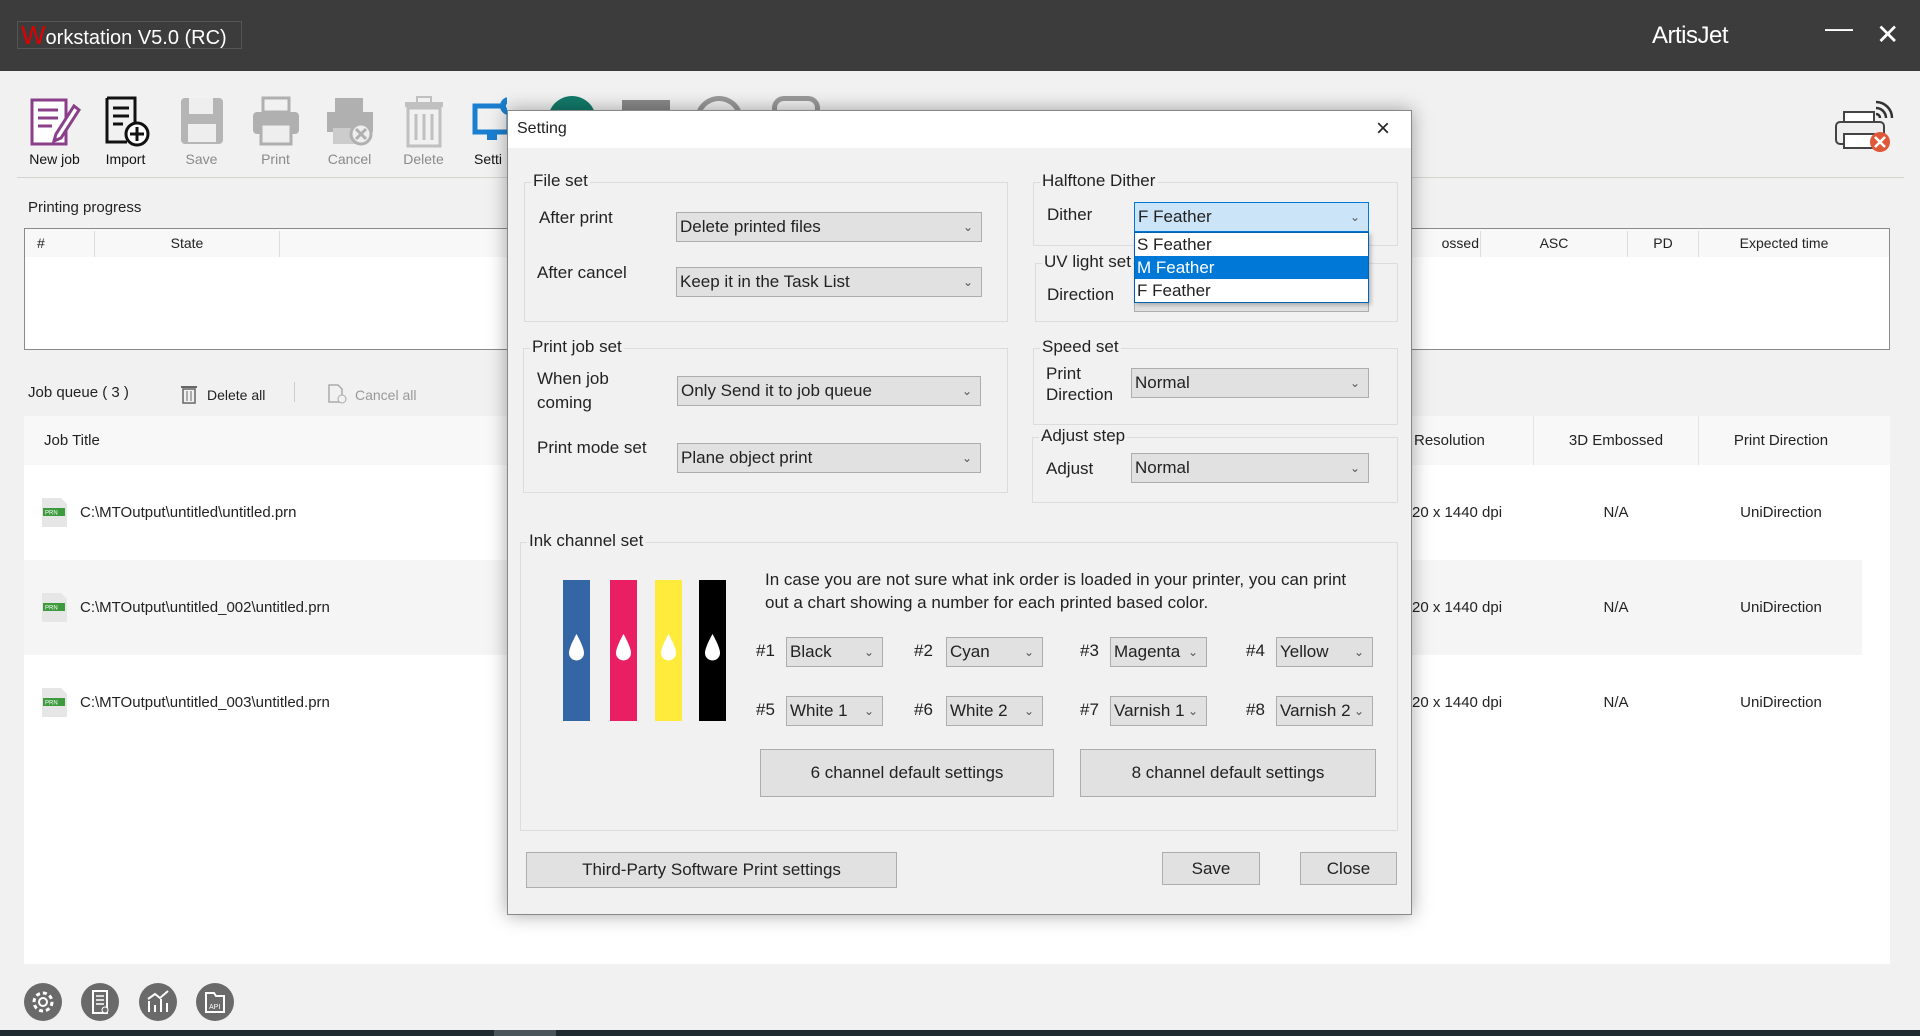  Describe the element at coordinates (337, 394) in the screenshot. I see `cancel-document-icon` at that location.